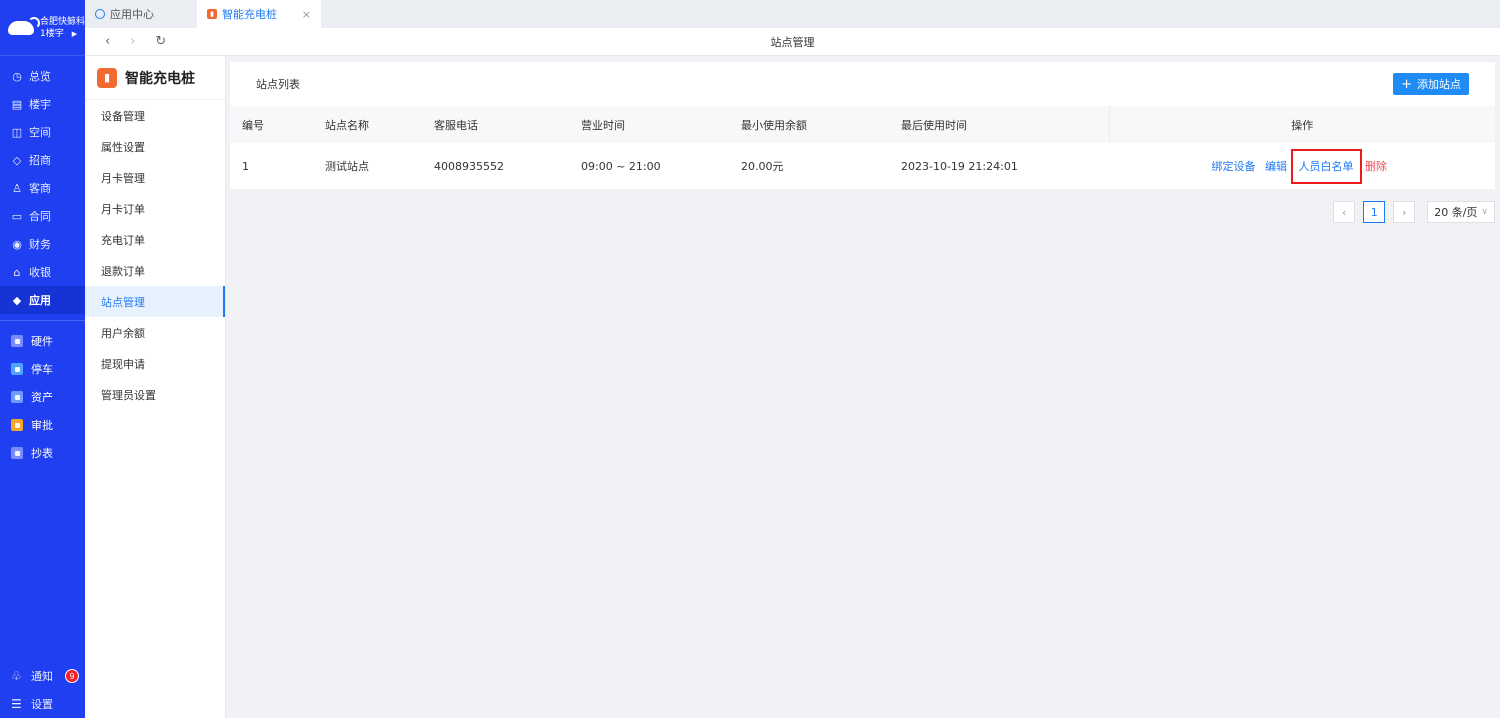 This screenshot has height=718, width=1500. I want to click on subnav-item-monthly-cards: 月卡管理, so click(155, 177).